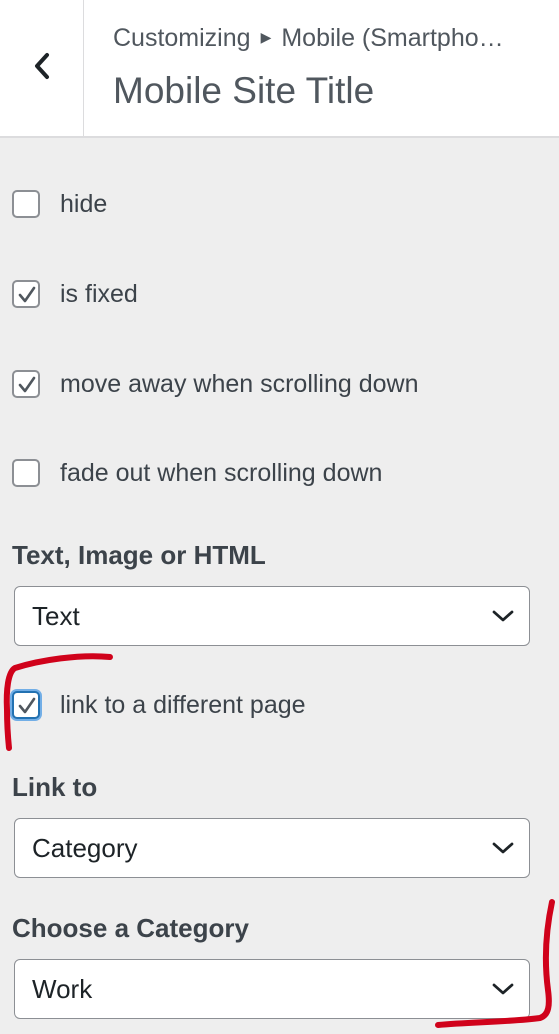 The image size is (559, 1034). What do you see at coordinates (221, 472) in the screenshot?
I see `option-label: fade out when scrolling down` at bounding box center [221, 472].